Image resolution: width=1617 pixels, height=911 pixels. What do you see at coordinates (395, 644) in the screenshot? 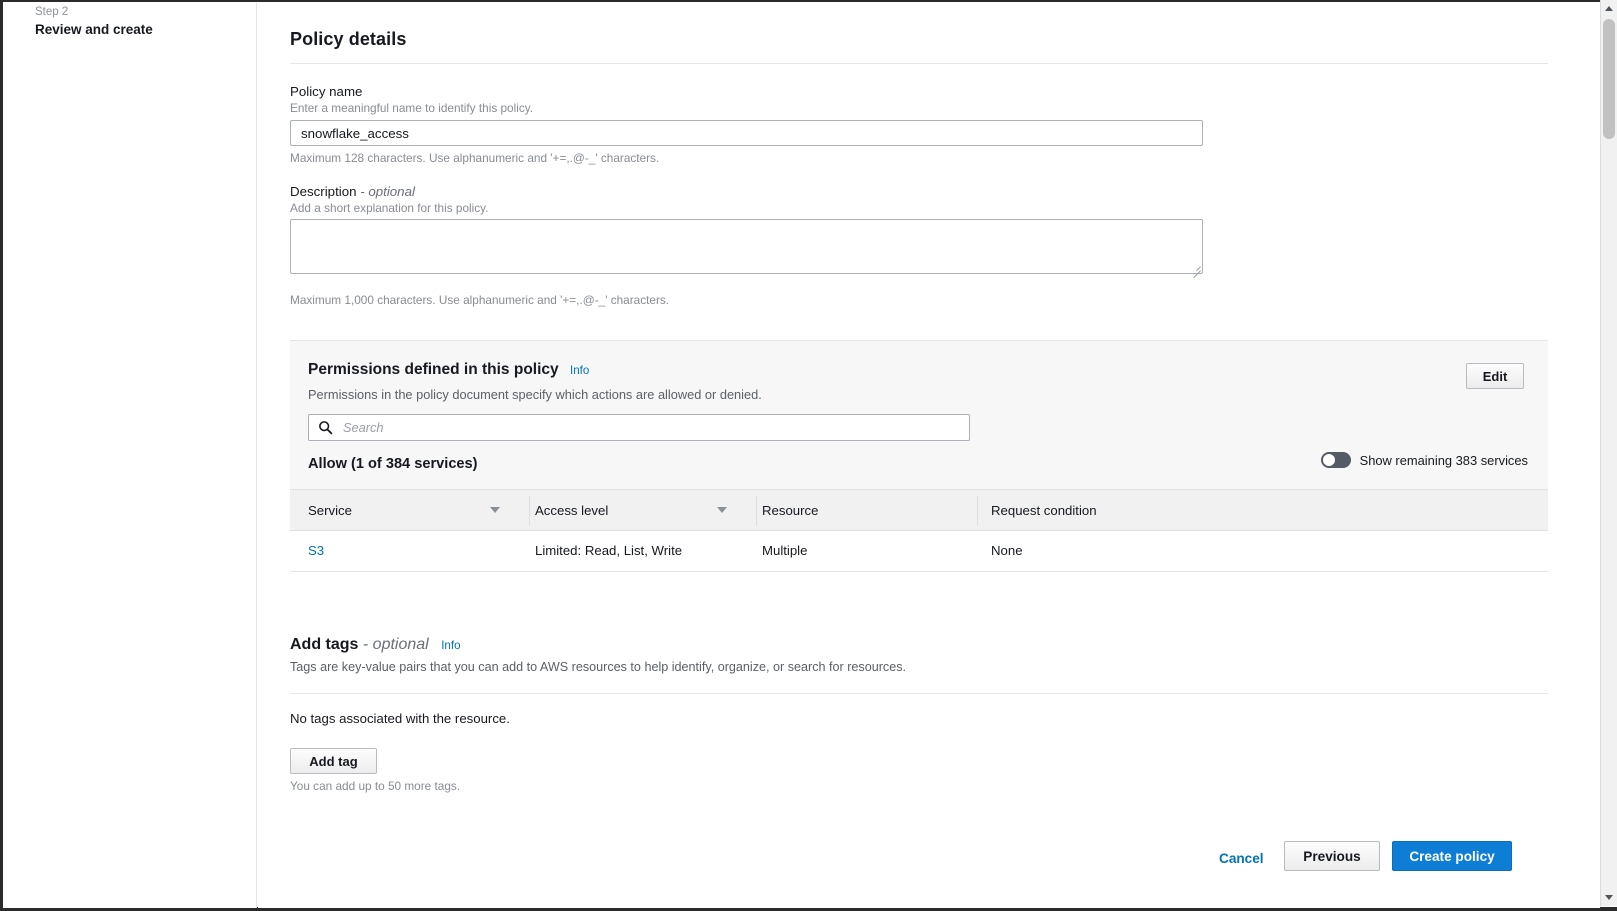
I see `add-tags-optional: - optional` at bounding box center [395, 644].